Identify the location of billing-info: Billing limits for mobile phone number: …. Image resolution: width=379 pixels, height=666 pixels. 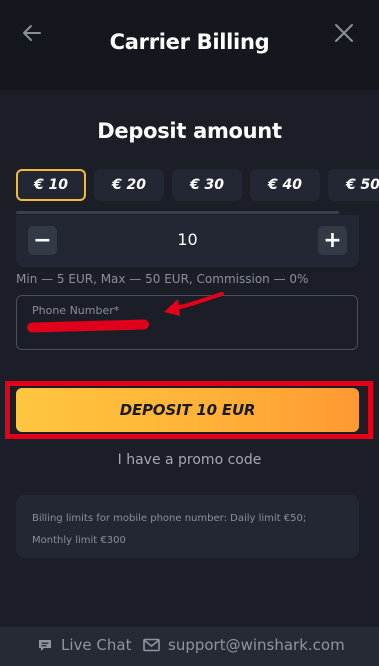
(187, 526).